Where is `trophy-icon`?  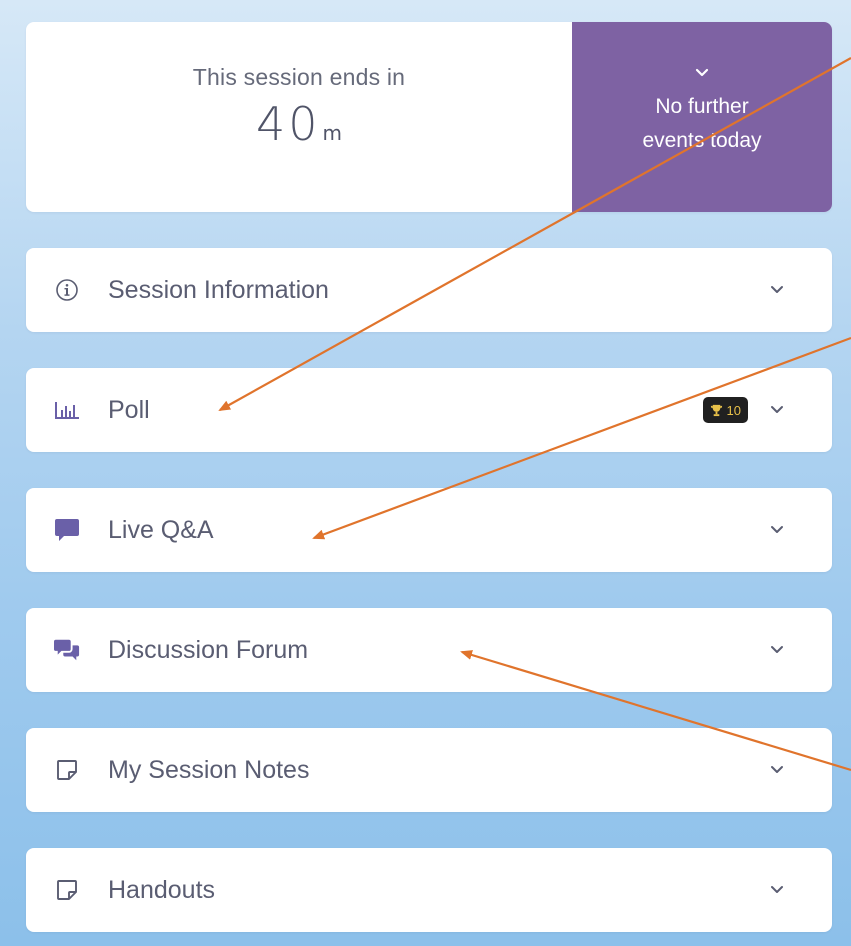 trophy-icon is located at coordinates (716, 410).